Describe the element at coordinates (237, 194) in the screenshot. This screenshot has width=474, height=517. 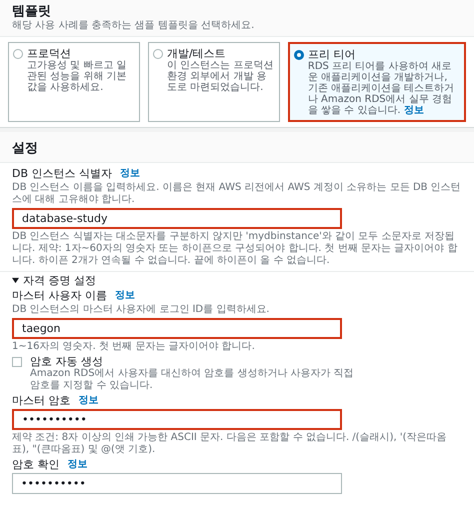
I see `field-hint: DB 인스턴스 이름을 입력하세요. 이름은 현재 AWS 리전에서 AWS 계정이 소유하는 모든 DB 인스턴스에 대해 고유해야 합니다.` at that location.